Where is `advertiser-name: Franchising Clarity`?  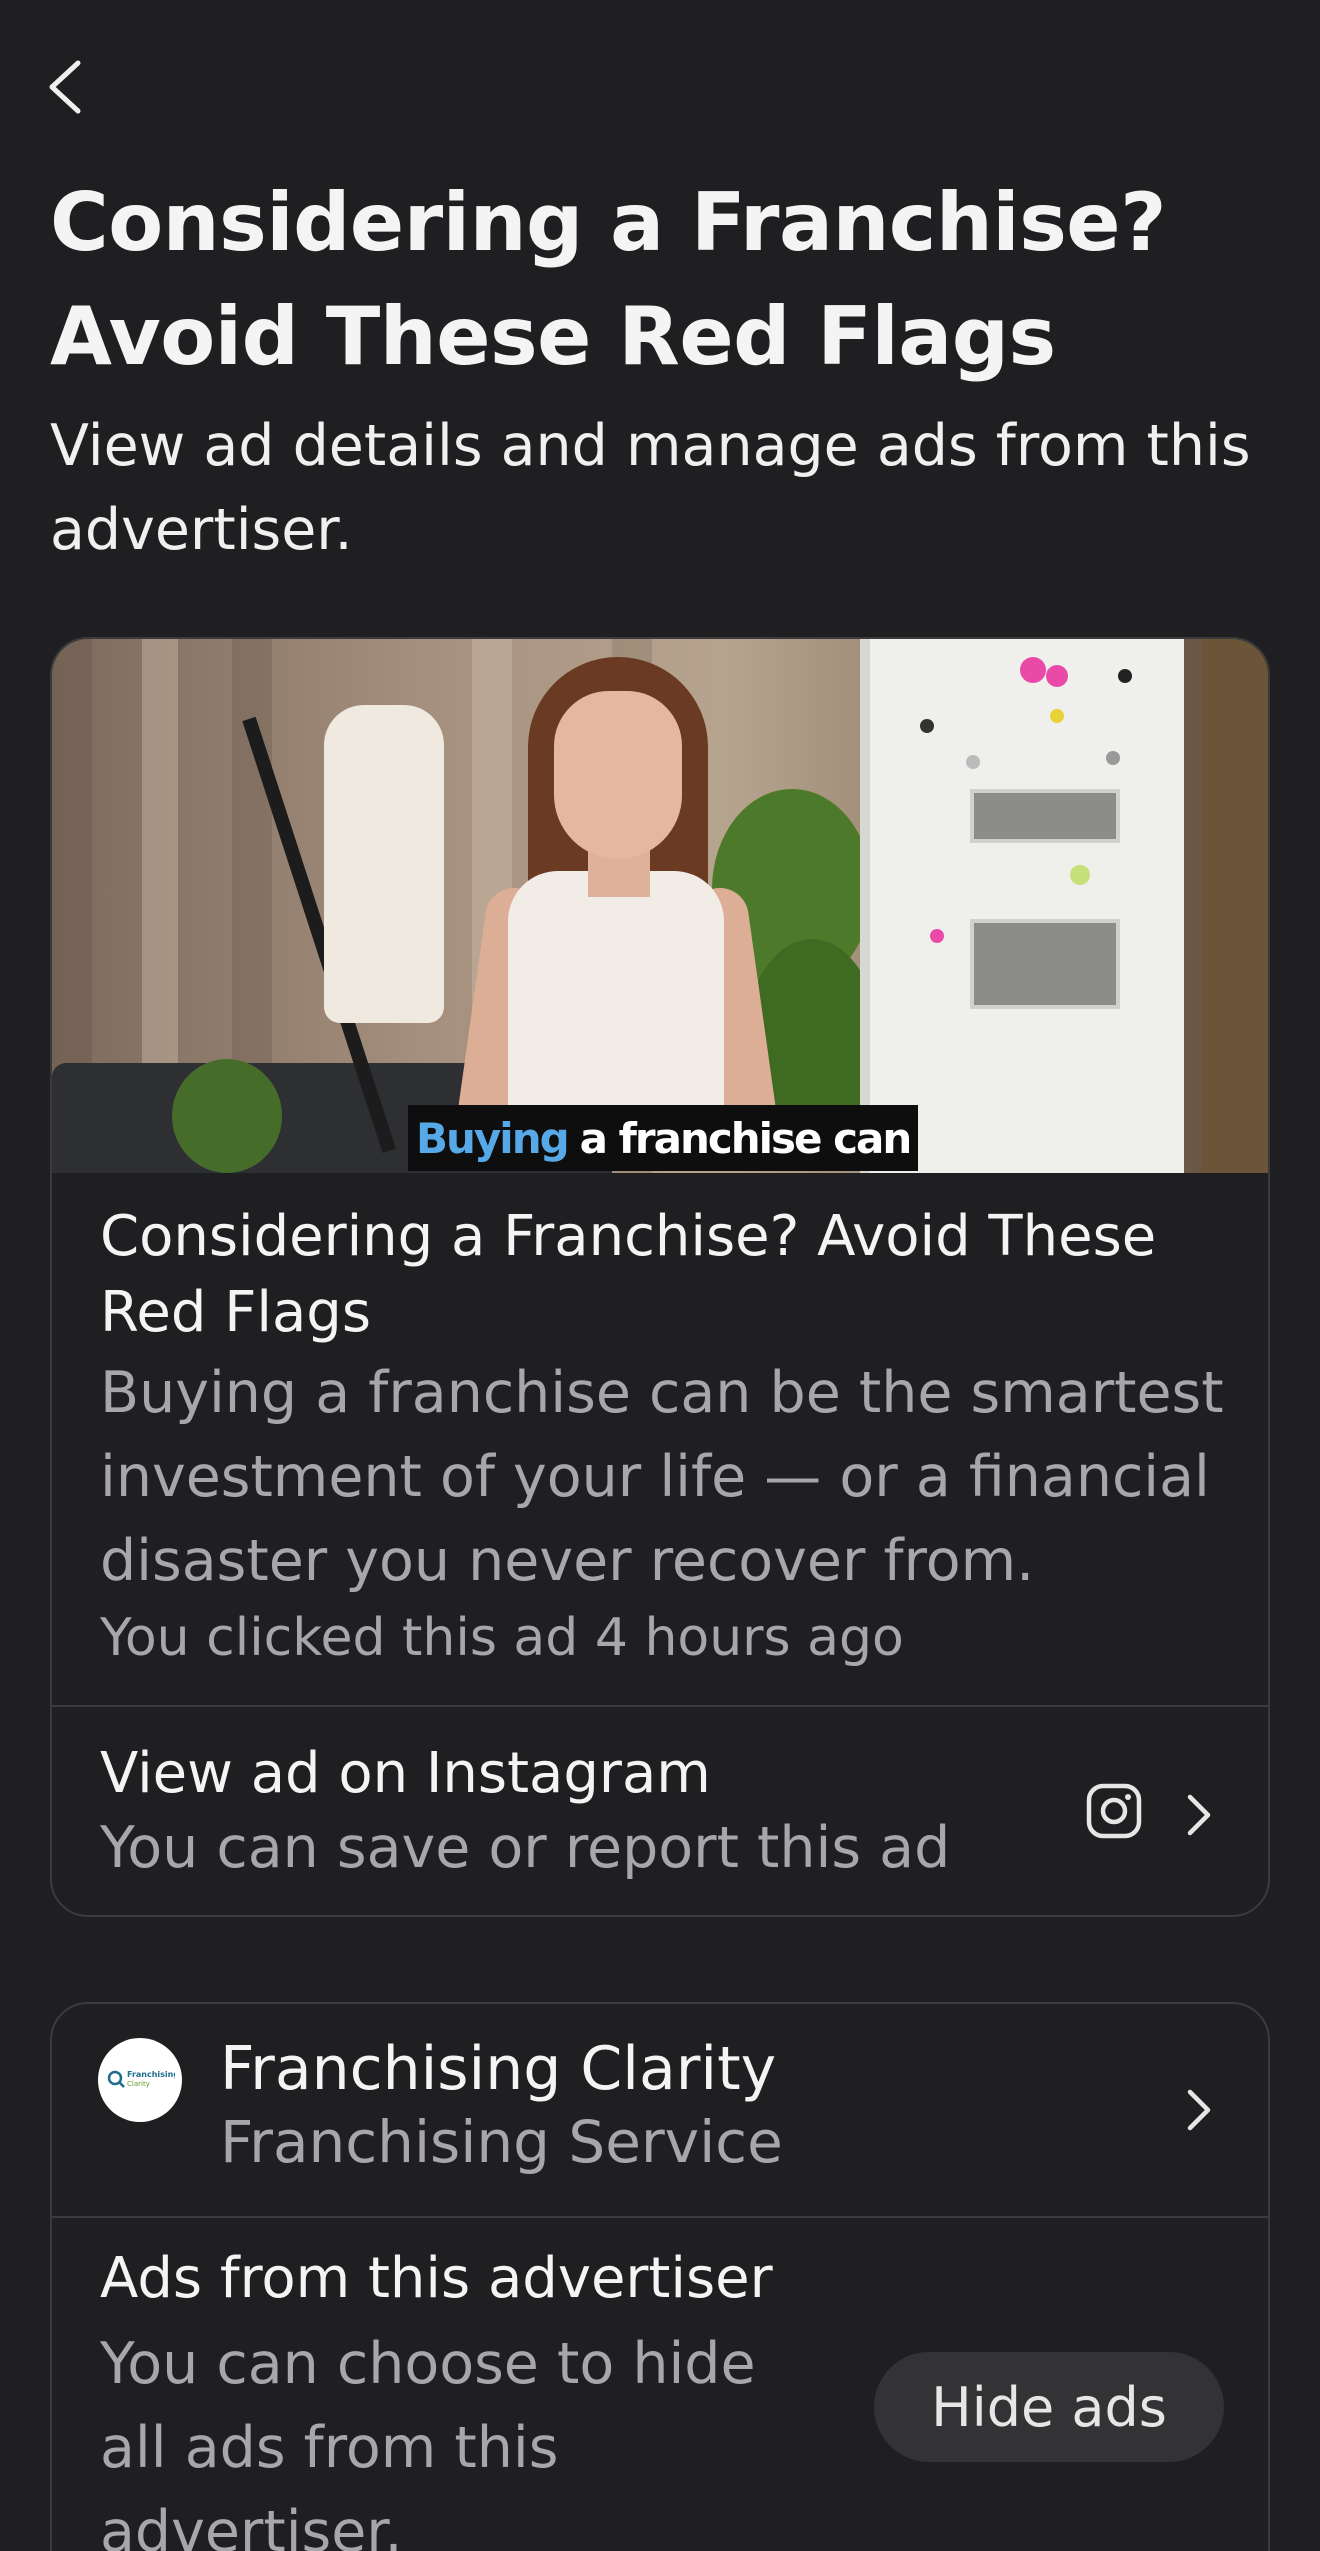
advertiser-name: Franchising Clarity is located at coordinates (498, 2069).